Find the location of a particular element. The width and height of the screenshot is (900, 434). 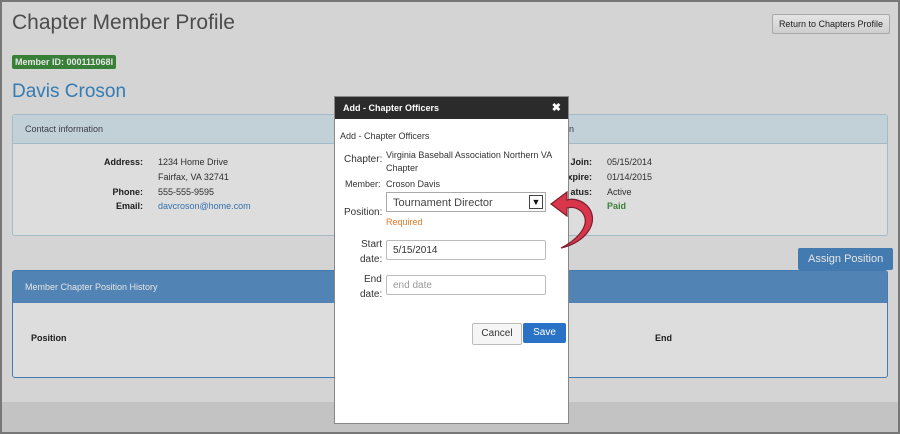

start-date-label-line1: Start is located at coordinates (372, 244).